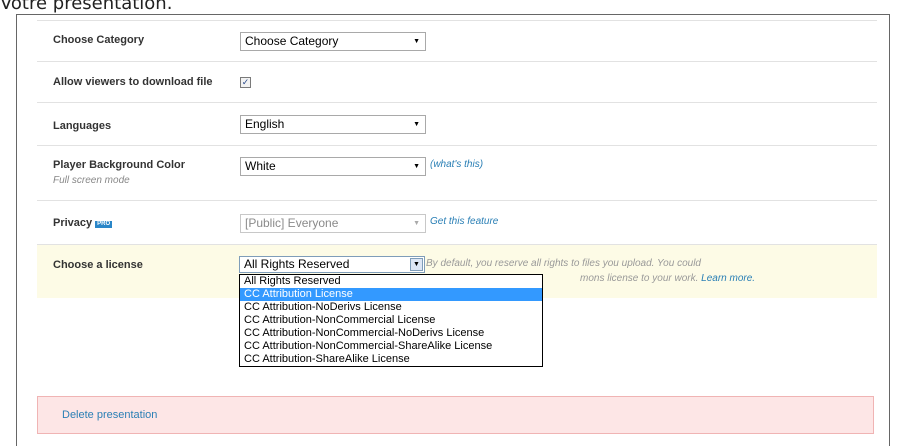 The width and height of the screenshot is (906, 446). I want to click on category-select: Choose Category ▼, so click(333, 41).